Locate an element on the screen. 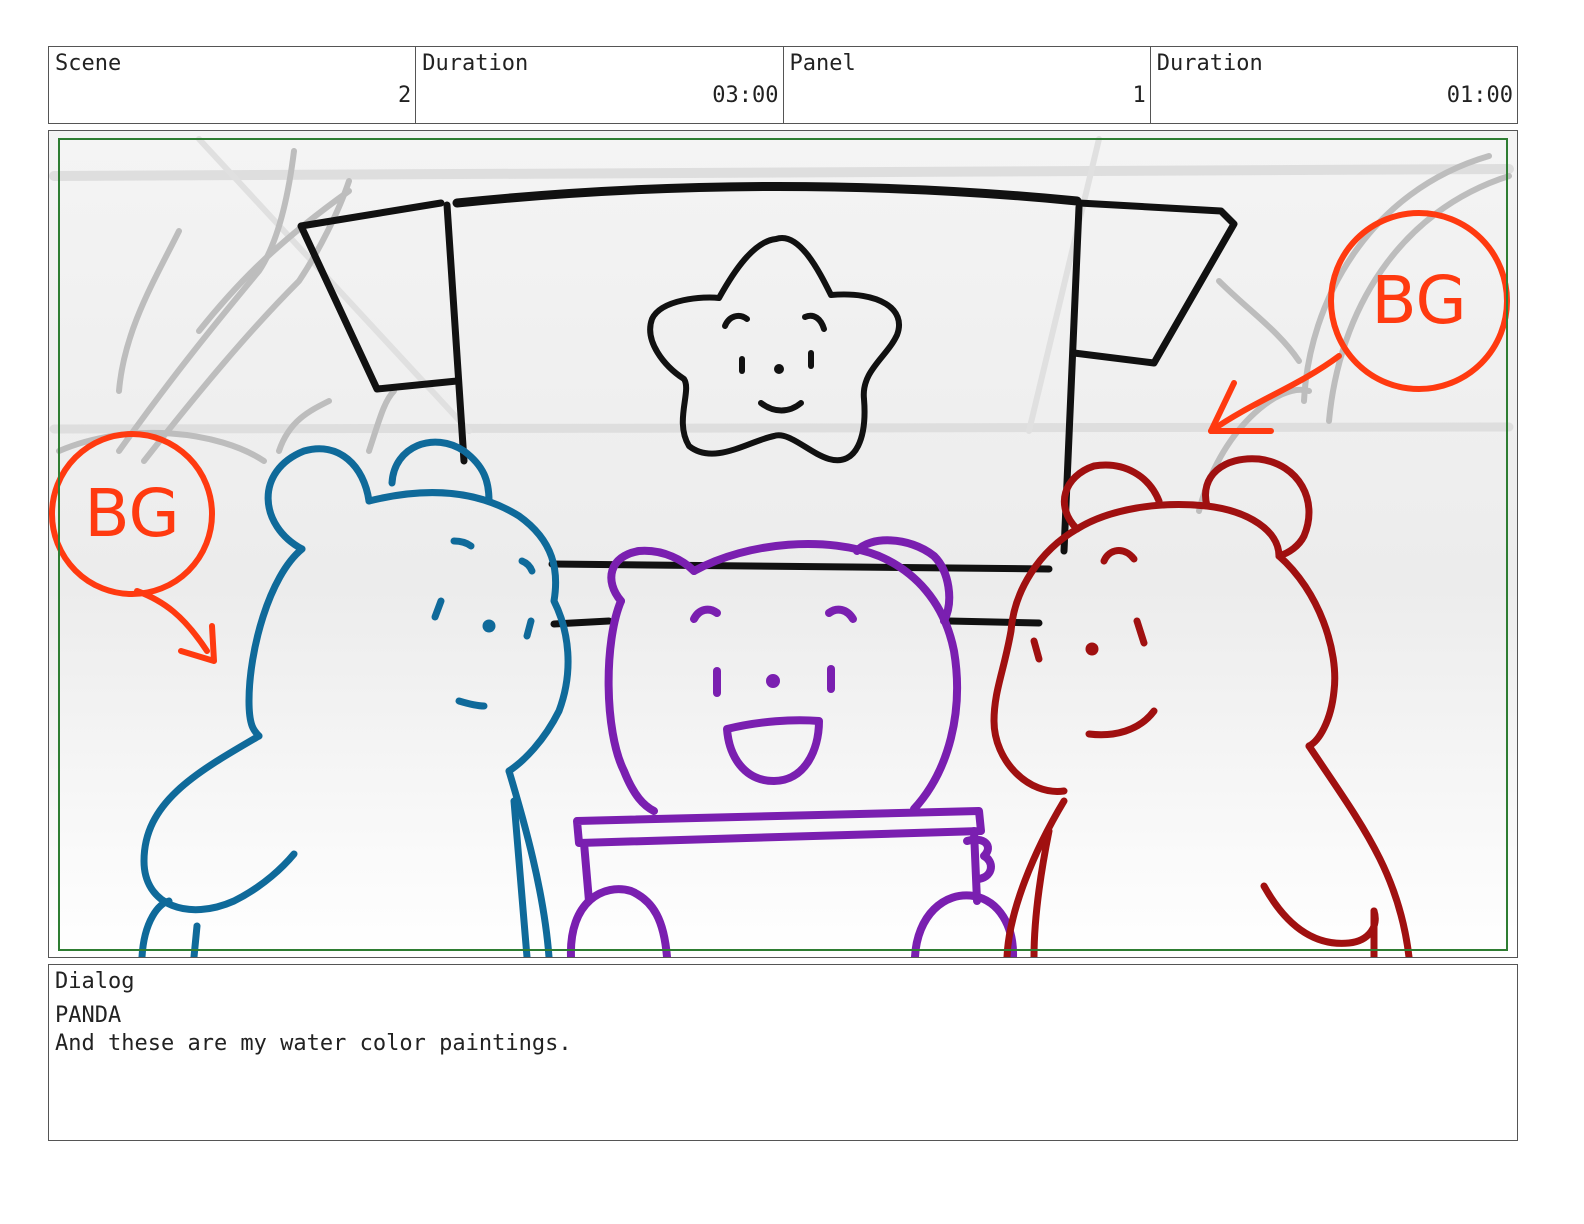  bg-annotation-left-label: BG is located at coordinates (131, 513).